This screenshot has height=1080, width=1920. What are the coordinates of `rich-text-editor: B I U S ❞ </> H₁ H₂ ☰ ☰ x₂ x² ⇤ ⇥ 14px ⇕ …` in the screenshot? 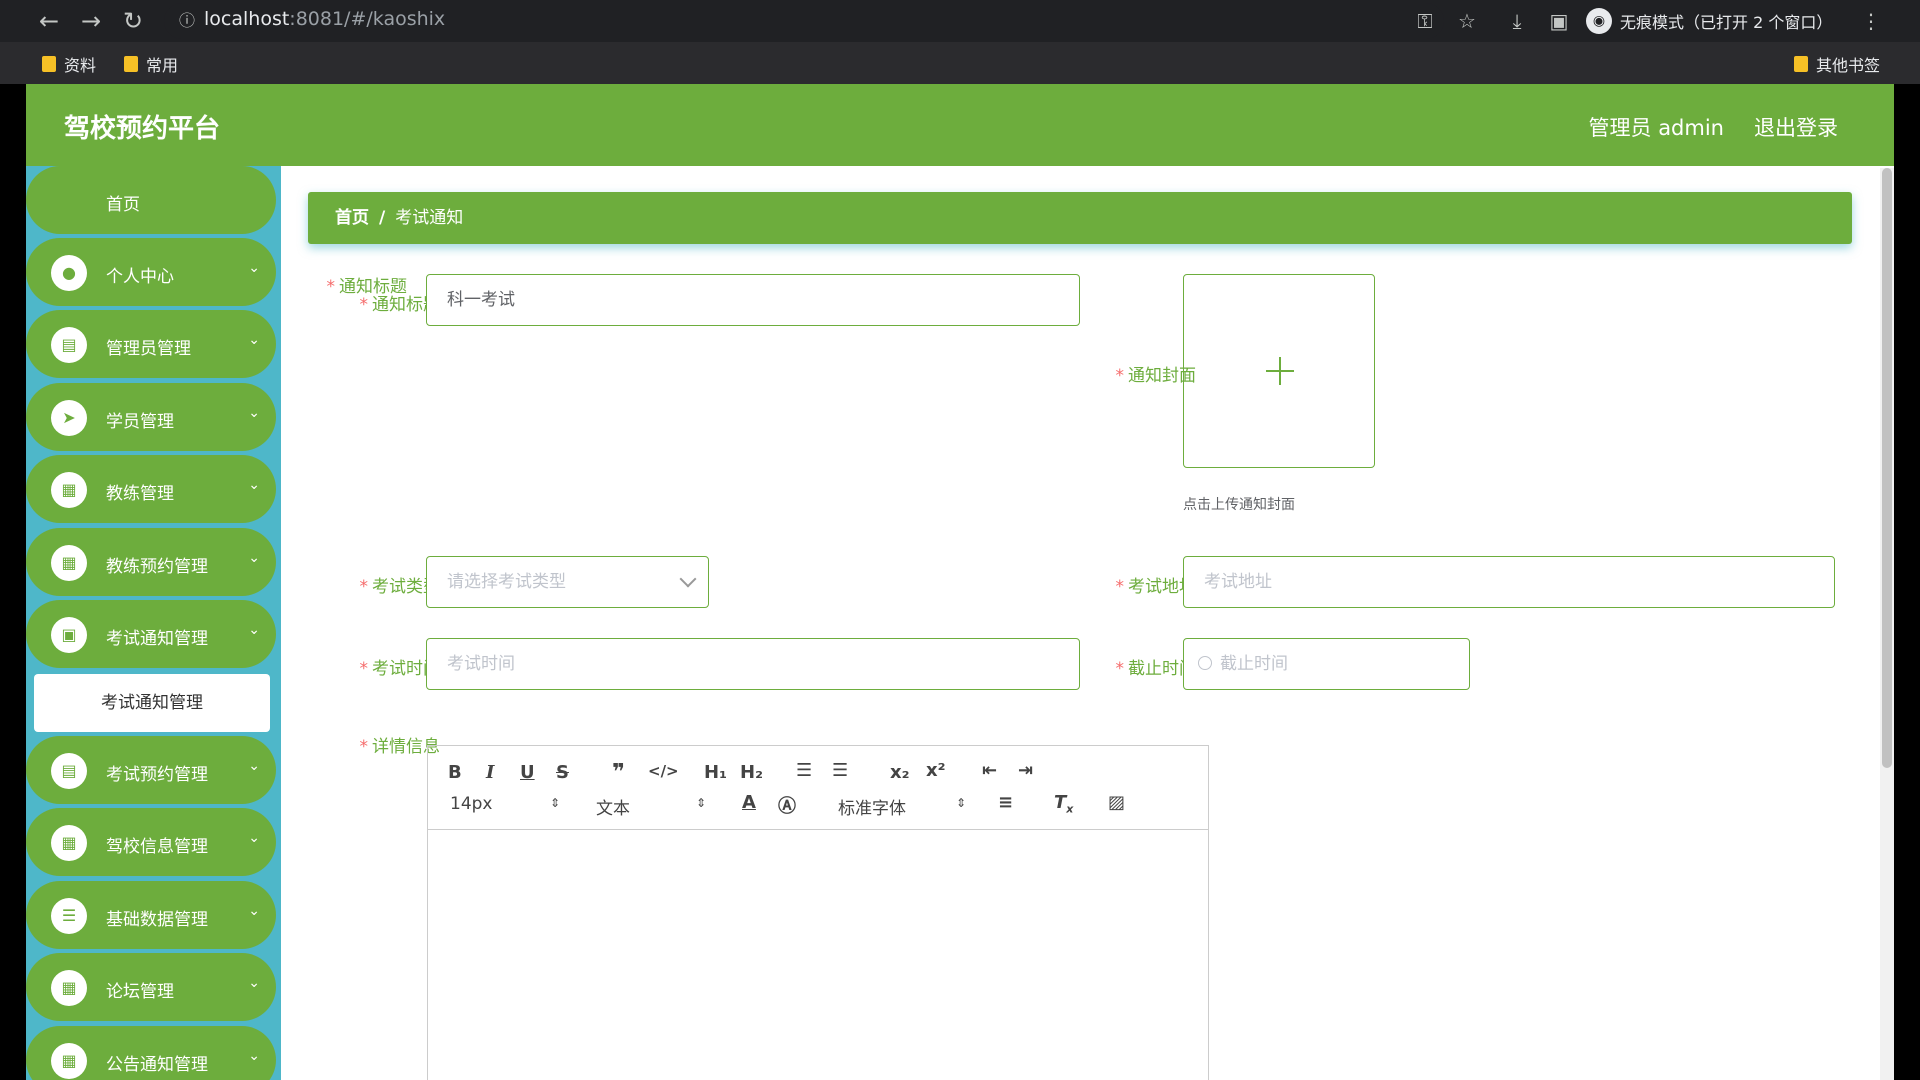 It's located at (818, 912).